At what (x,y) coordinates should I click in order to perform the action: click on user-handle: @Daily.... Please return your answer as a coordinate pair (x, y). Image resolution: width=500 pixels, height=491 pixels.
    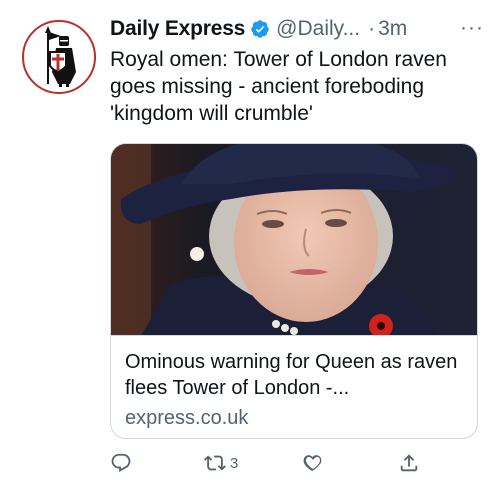
    Looking at the image, I should click on (318, 29).